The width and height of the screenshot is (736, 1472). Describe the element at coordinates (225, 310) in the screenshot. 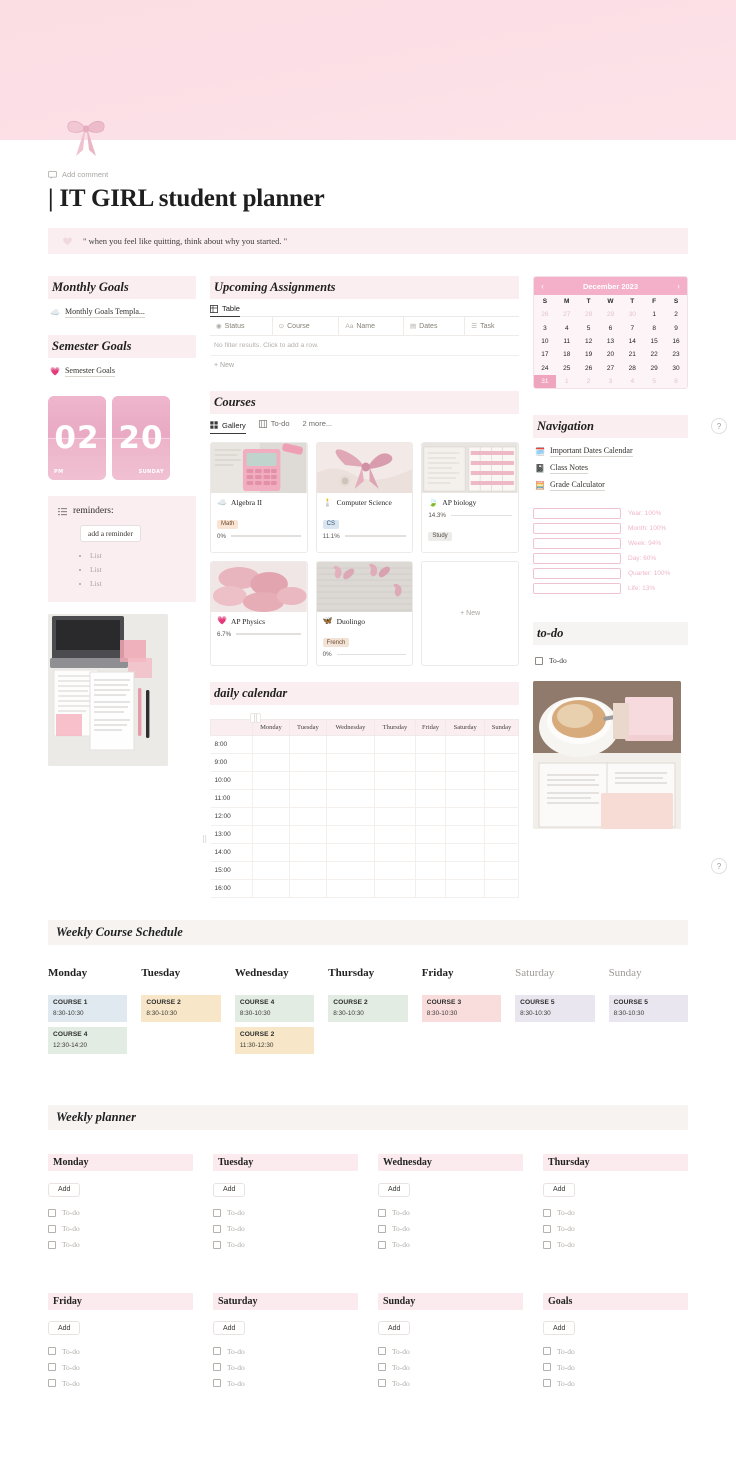

I see `tab-table: Table` at that location.